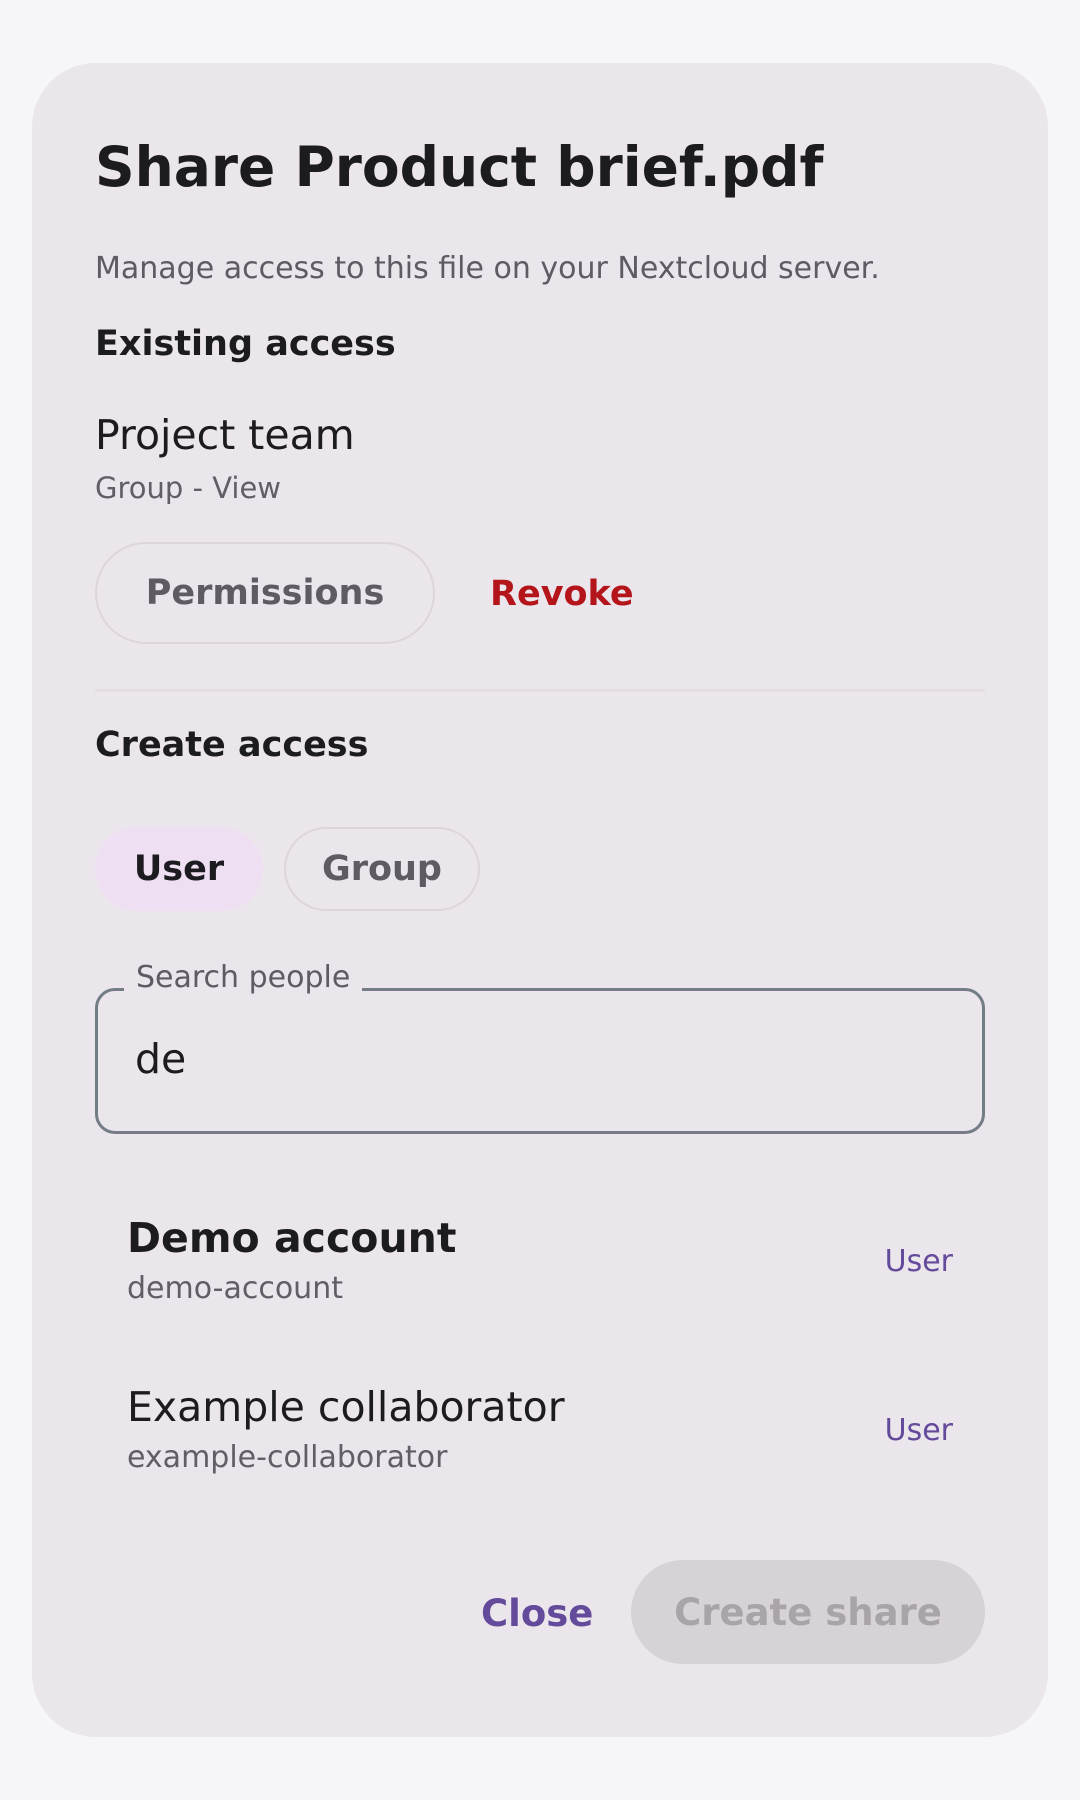 This screenshot has width=1080, height=1800. I want to click on result-handle: example-collaborator, so click(287, 1457).